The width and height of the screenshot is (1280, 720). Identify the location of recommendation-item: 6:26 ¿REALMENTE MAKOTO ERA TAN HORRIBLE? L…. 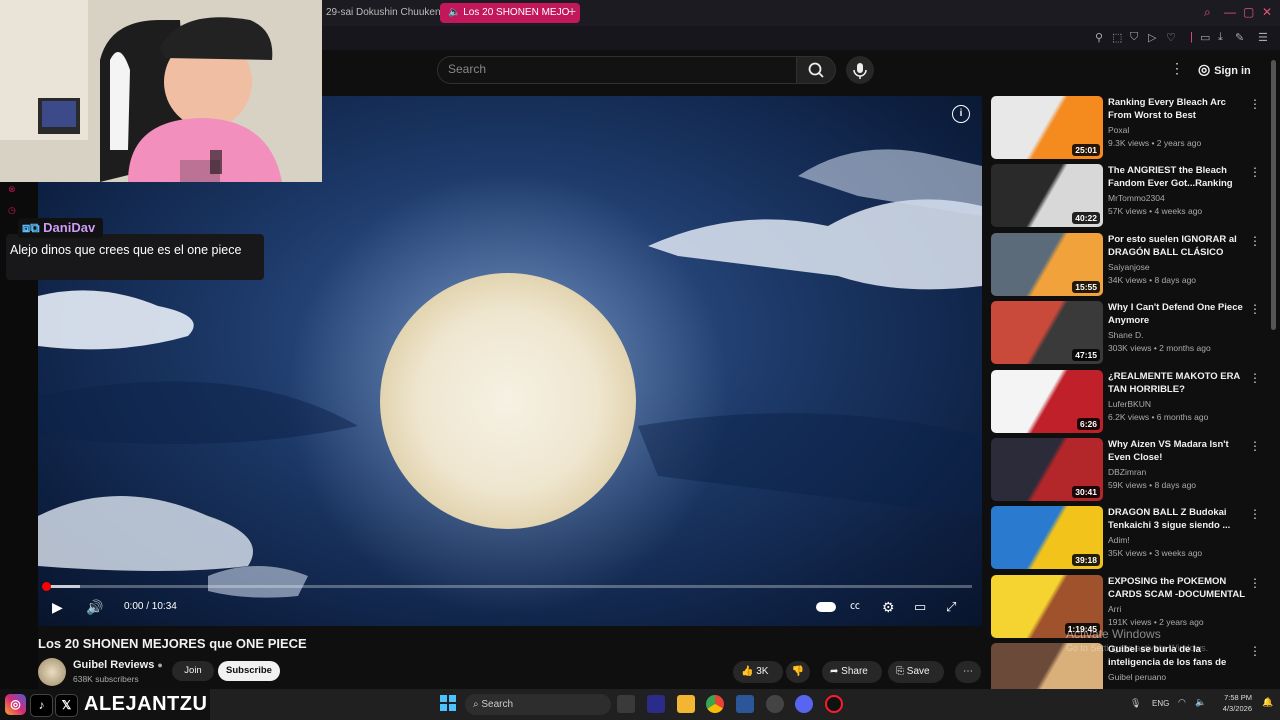
(1133, 401).